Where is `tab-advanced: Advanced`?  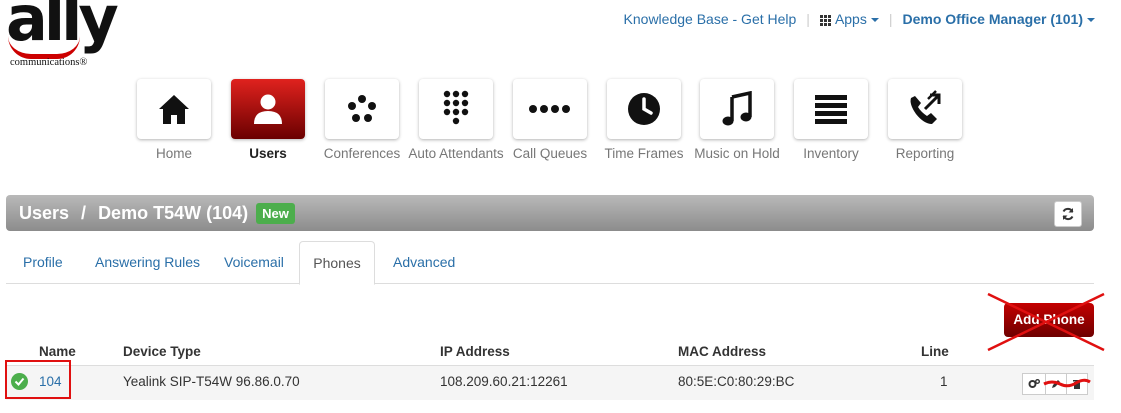 tab-advanced: Advanced is located at coordinates (424, 262).